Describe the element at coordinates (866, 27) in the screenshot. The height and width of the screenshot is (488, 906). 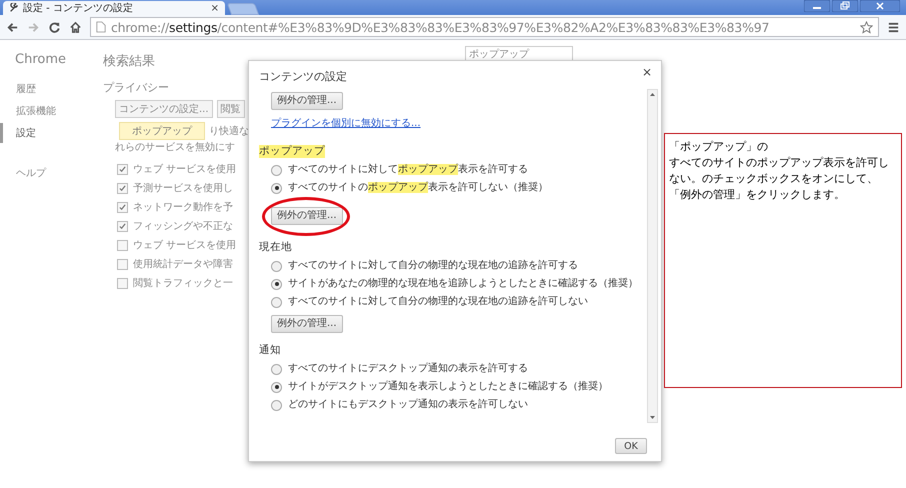
I see `star-icon` at that location.